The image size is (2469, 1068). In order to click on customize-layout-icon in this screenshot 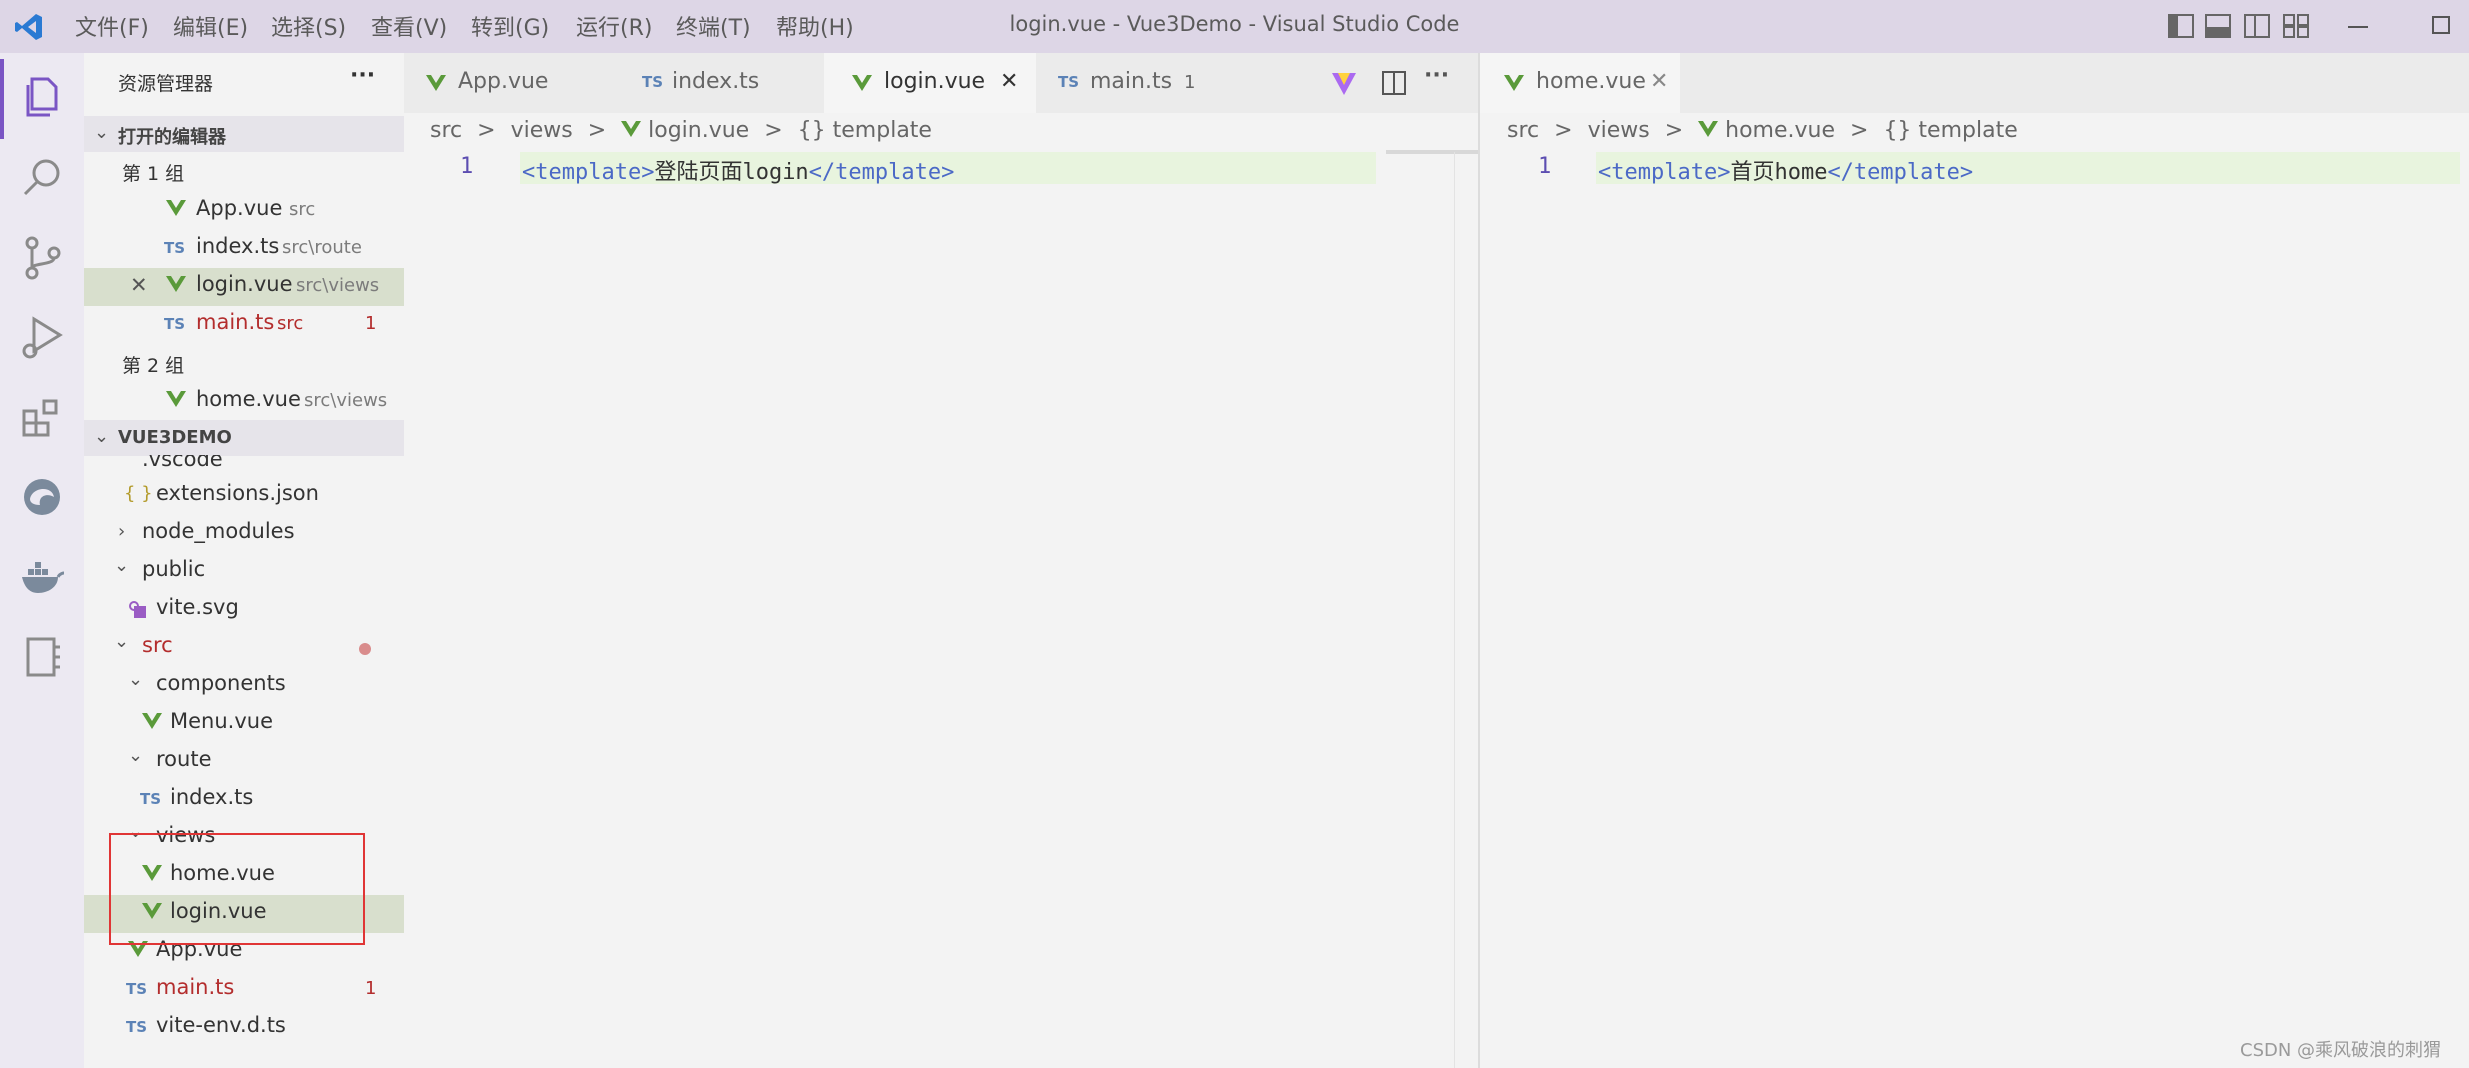, I will do `click(2296, 26)`.